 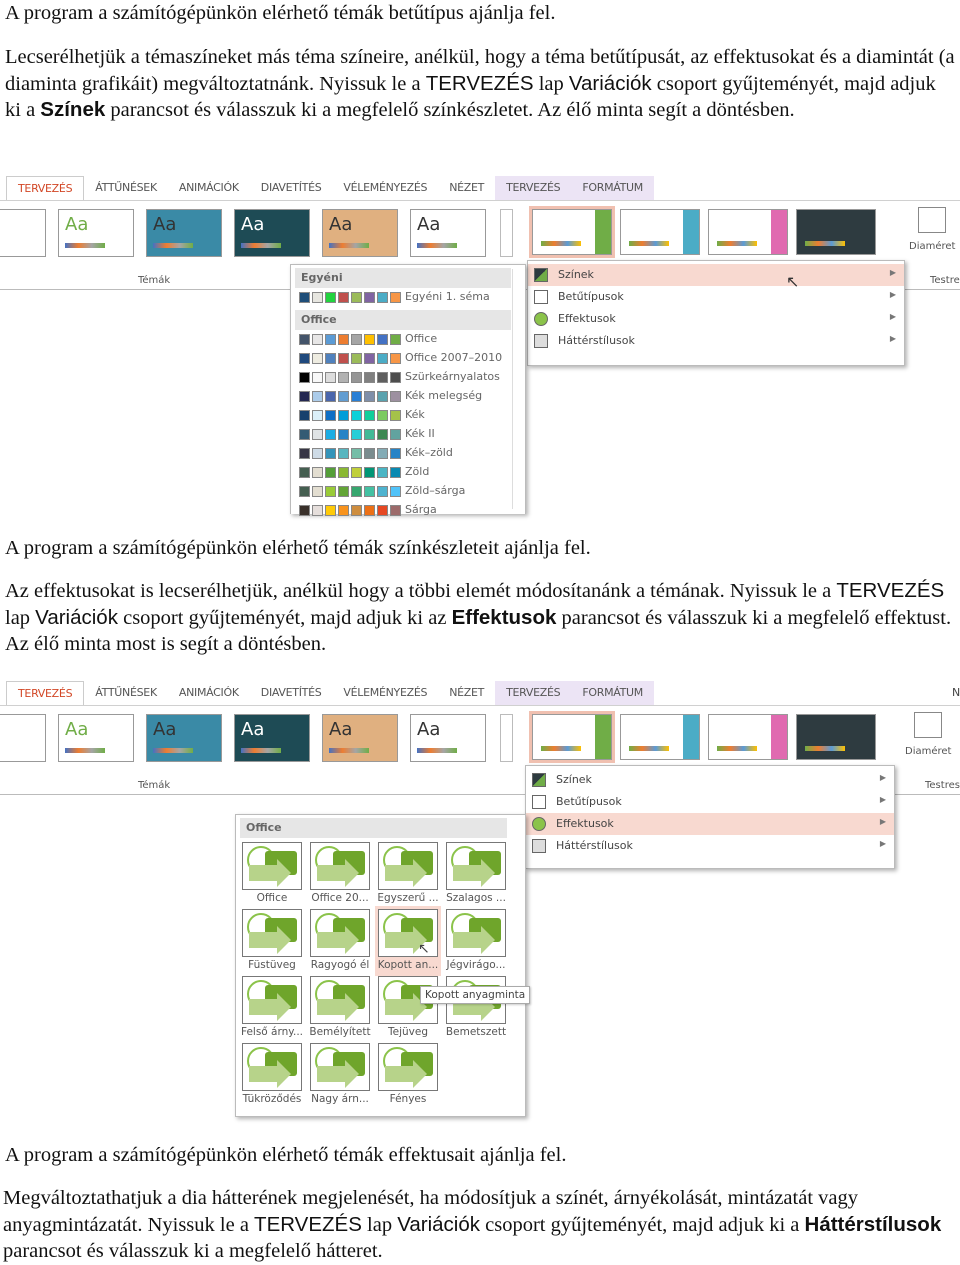 What do you see at coordinates (408, 1032) in the screenshot?
I see `effect-label: Tejüveg` at bounding box center [408, 1032].